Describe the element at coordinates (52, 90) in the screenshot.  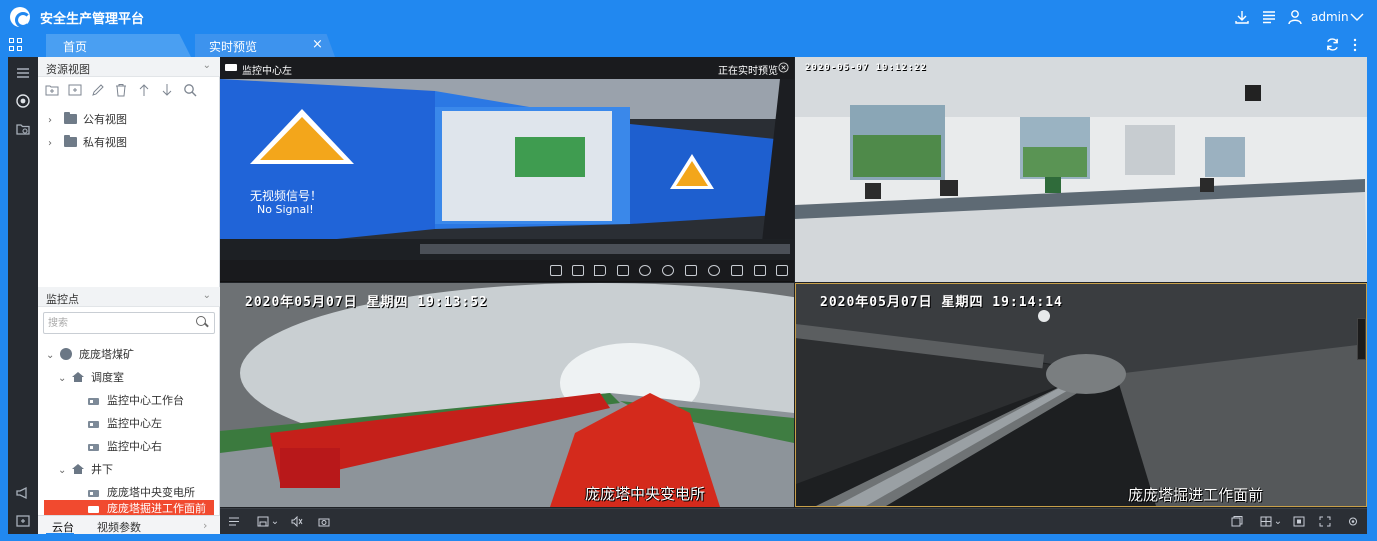
I see `add-folder-icon` at that location.